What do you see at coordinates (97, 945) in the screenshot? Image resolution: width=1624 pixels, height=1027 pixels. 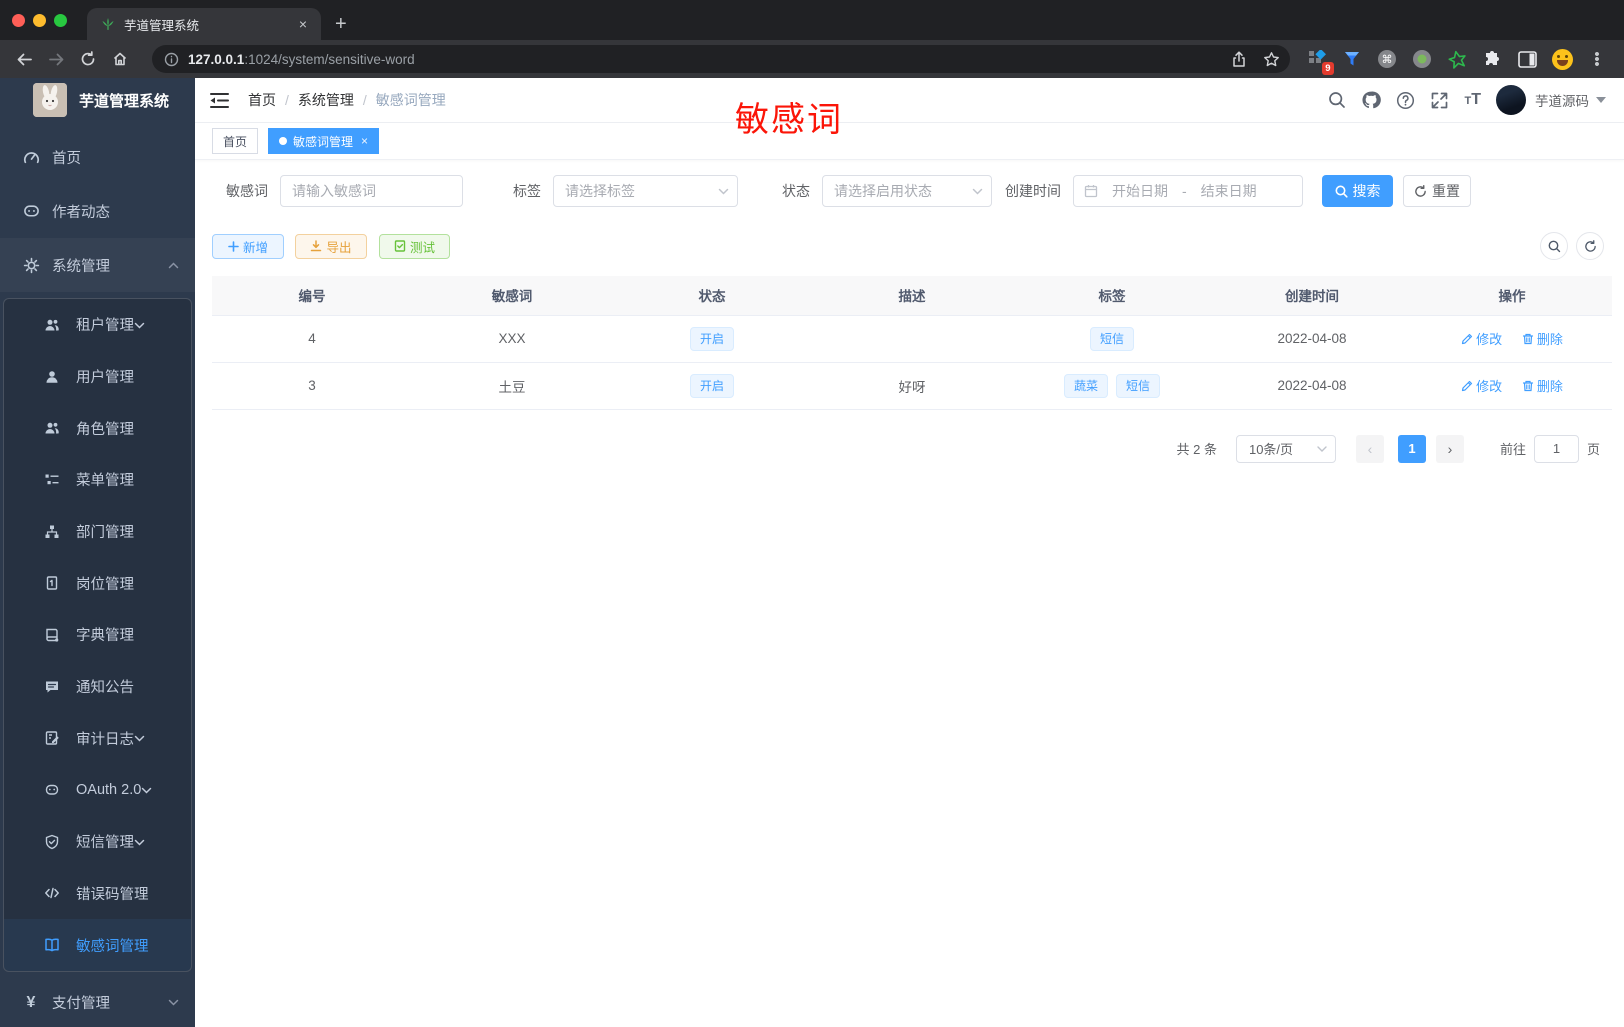 I see `sidebar-item-sensitive-word: 敏感词管理` at bounding box center [97, 945].